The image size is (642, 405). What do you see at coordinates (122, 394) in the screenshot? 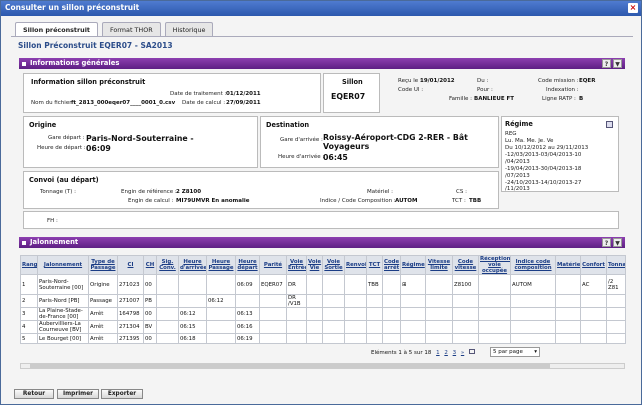
I see `exporter-button: Exporter` at bounding box center [122, 394].